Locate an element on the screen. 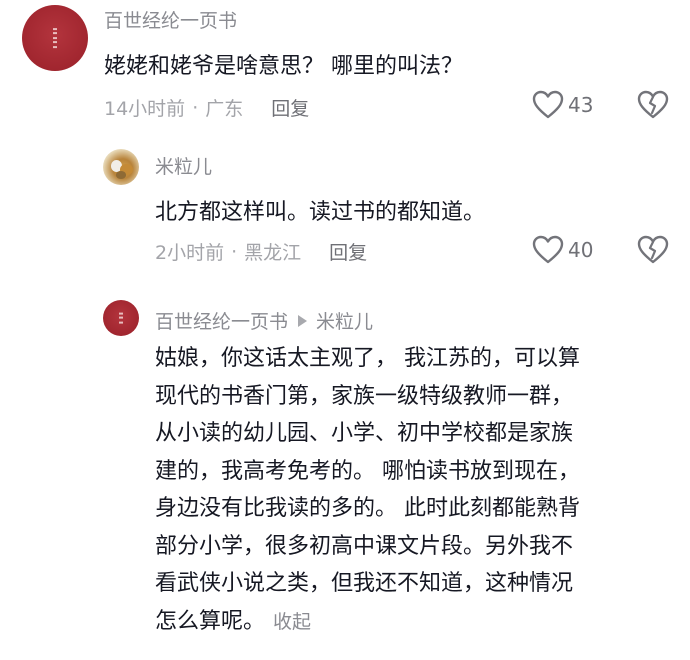  comment-username: 米粒儿 is located at coordinates (183, 165).